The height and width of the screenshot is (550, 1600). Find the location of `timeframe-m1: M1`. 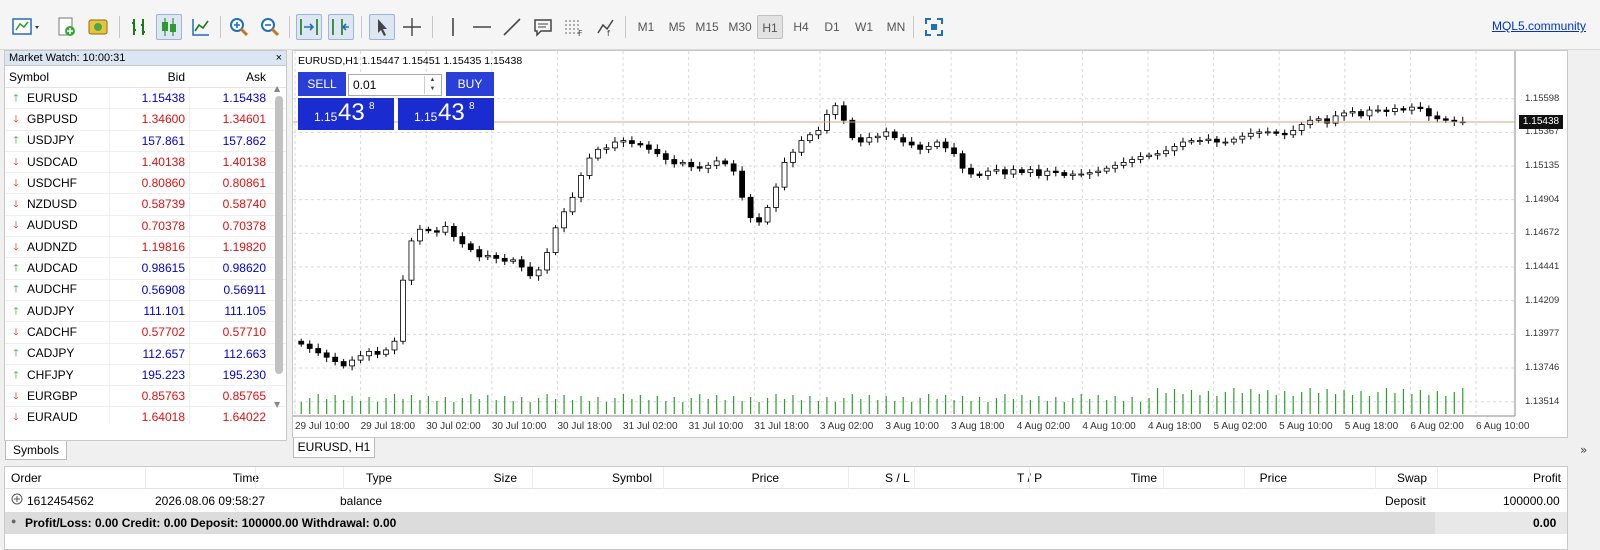

timeframe-m1: M1 is located at coordinates (646, 27).